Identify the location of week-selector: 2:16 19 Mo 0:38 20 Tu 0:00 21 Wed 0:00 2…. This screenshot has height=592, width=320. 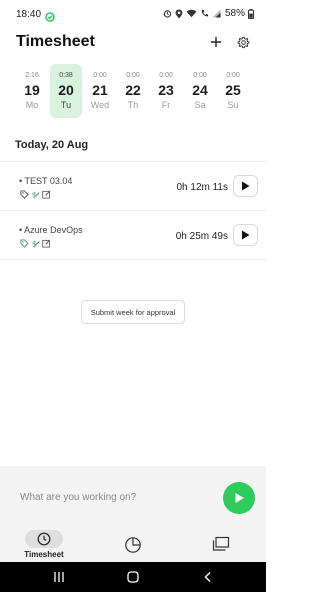
(133, 92).